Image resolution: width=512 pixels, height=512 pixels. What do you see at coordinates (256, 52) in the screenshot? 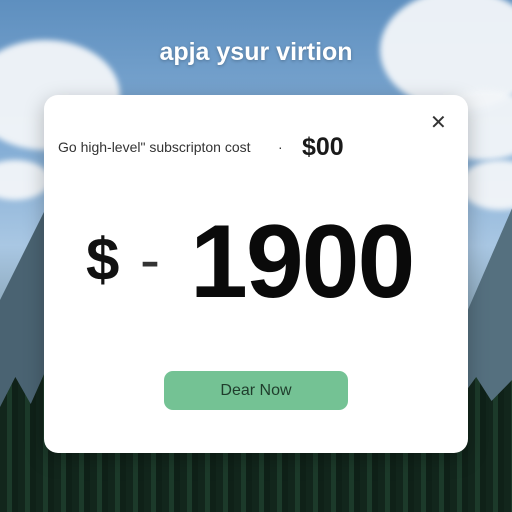
I see `page-title: apja ysur virtion` at bounding box center [256, 52].